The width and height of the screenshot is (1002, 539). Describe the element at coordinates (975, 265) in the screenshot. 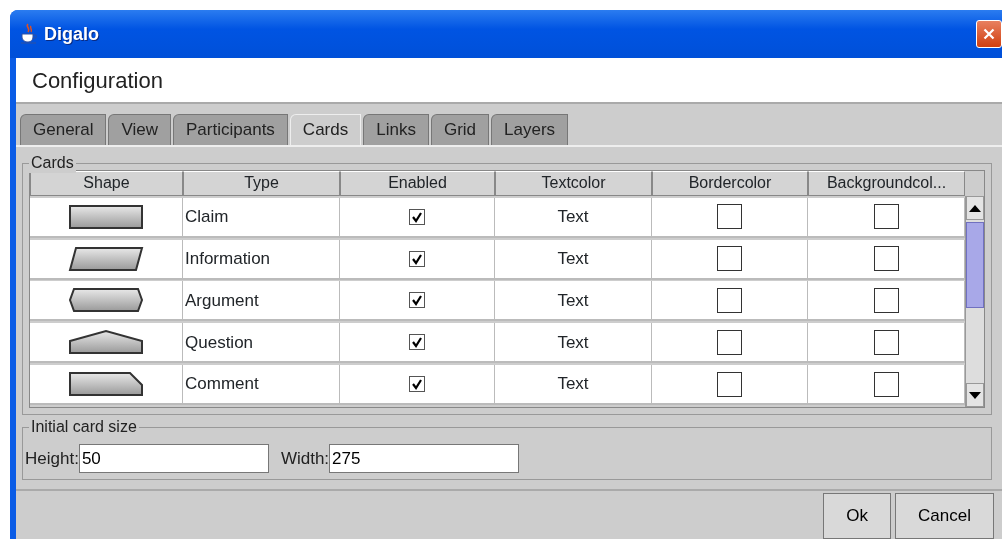

I see `scroll-thumb` at that location.